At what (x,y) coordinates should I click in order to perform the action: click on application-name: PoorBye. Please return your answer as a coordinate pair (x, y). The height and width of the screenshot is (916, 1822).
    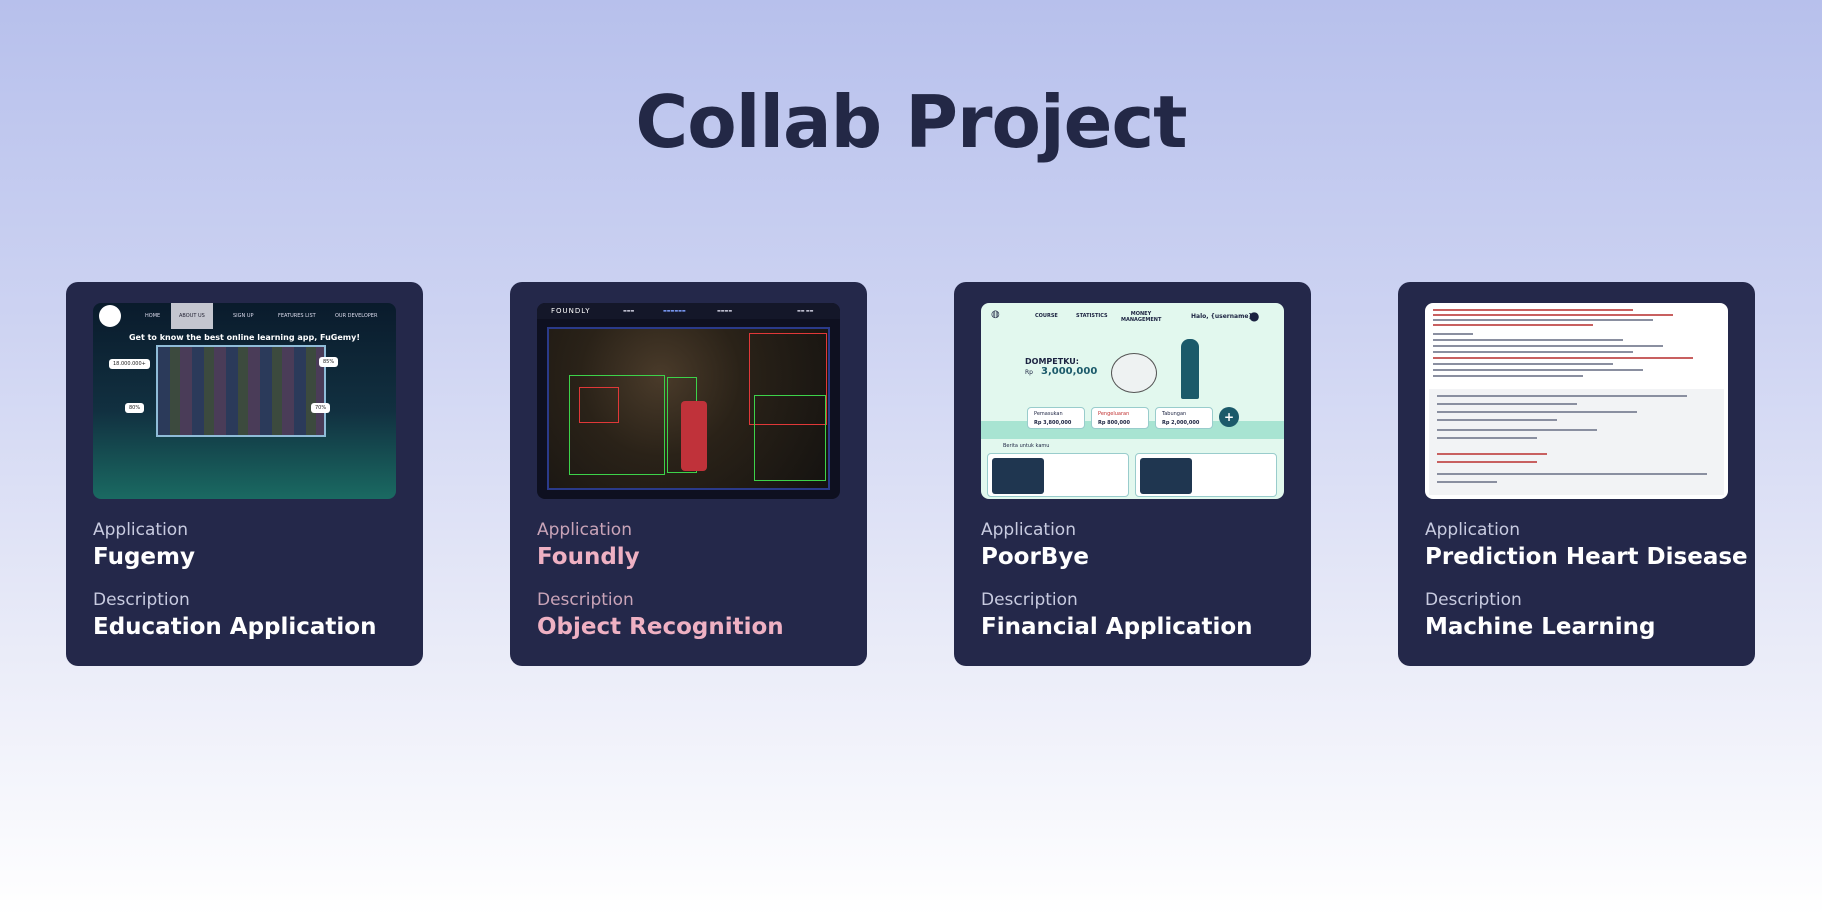
    Looking at the image, I should click on (1035, 557).